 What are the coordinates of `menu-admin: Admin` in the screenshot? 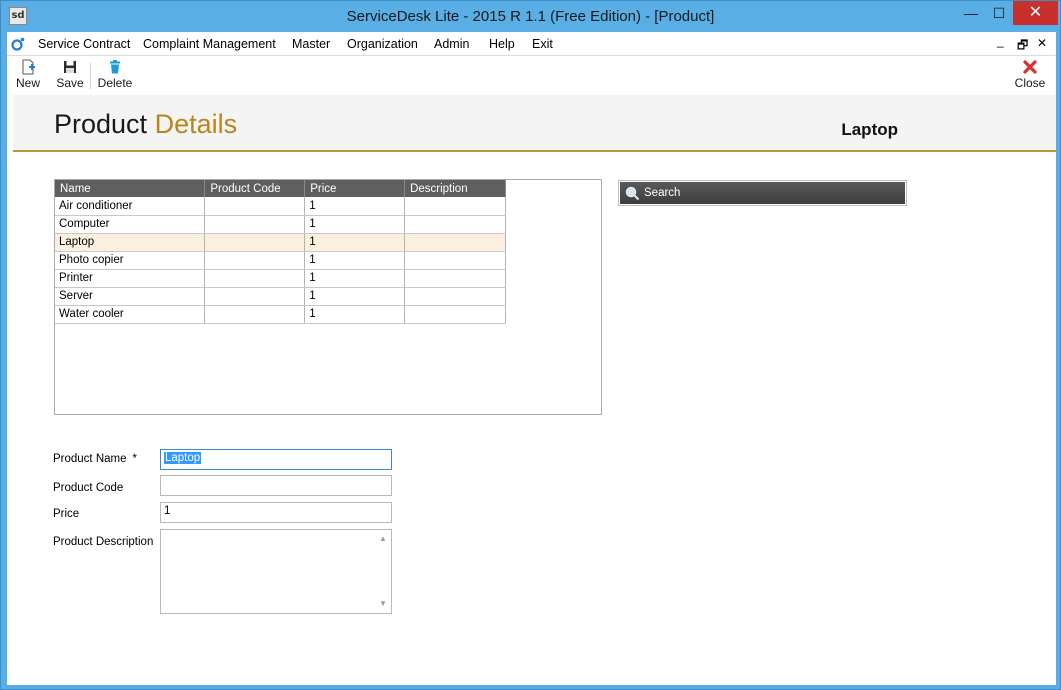 It's located at (451, 44).